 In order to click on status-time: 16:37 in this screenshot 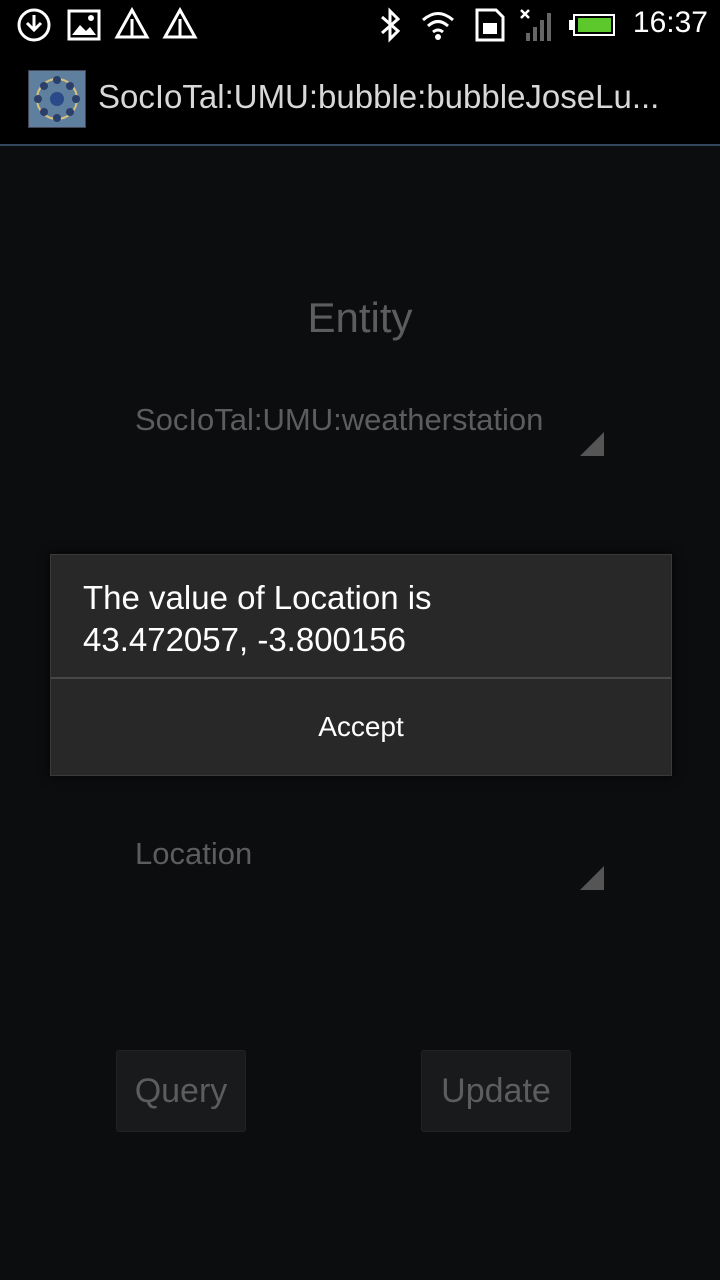, I will do `click(670, 22)`.